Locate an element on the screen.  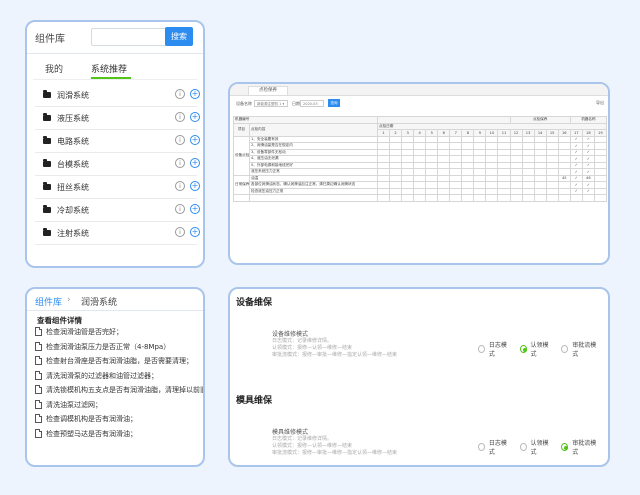
list-item: 清洗油泵过滤网； is located at coordinates (118, 405).